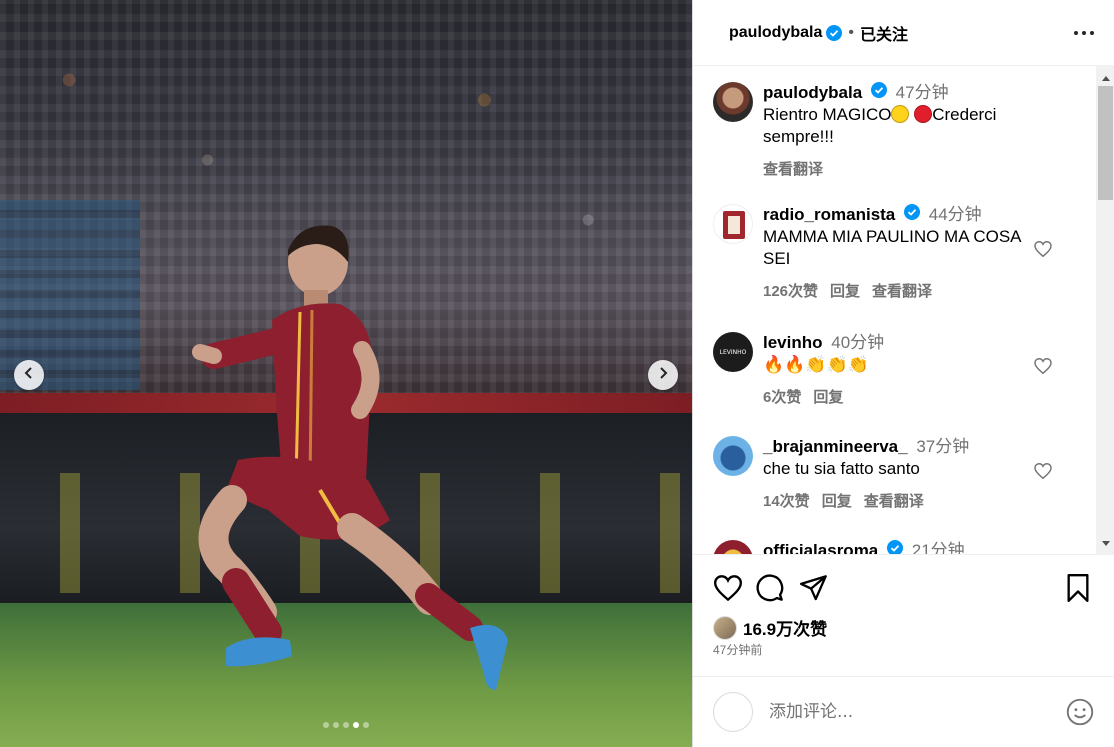  What do you see at coordinates (1078, 588) in the screenshot?
I see `bookmark-icon` at bounding box center [1078, 588].